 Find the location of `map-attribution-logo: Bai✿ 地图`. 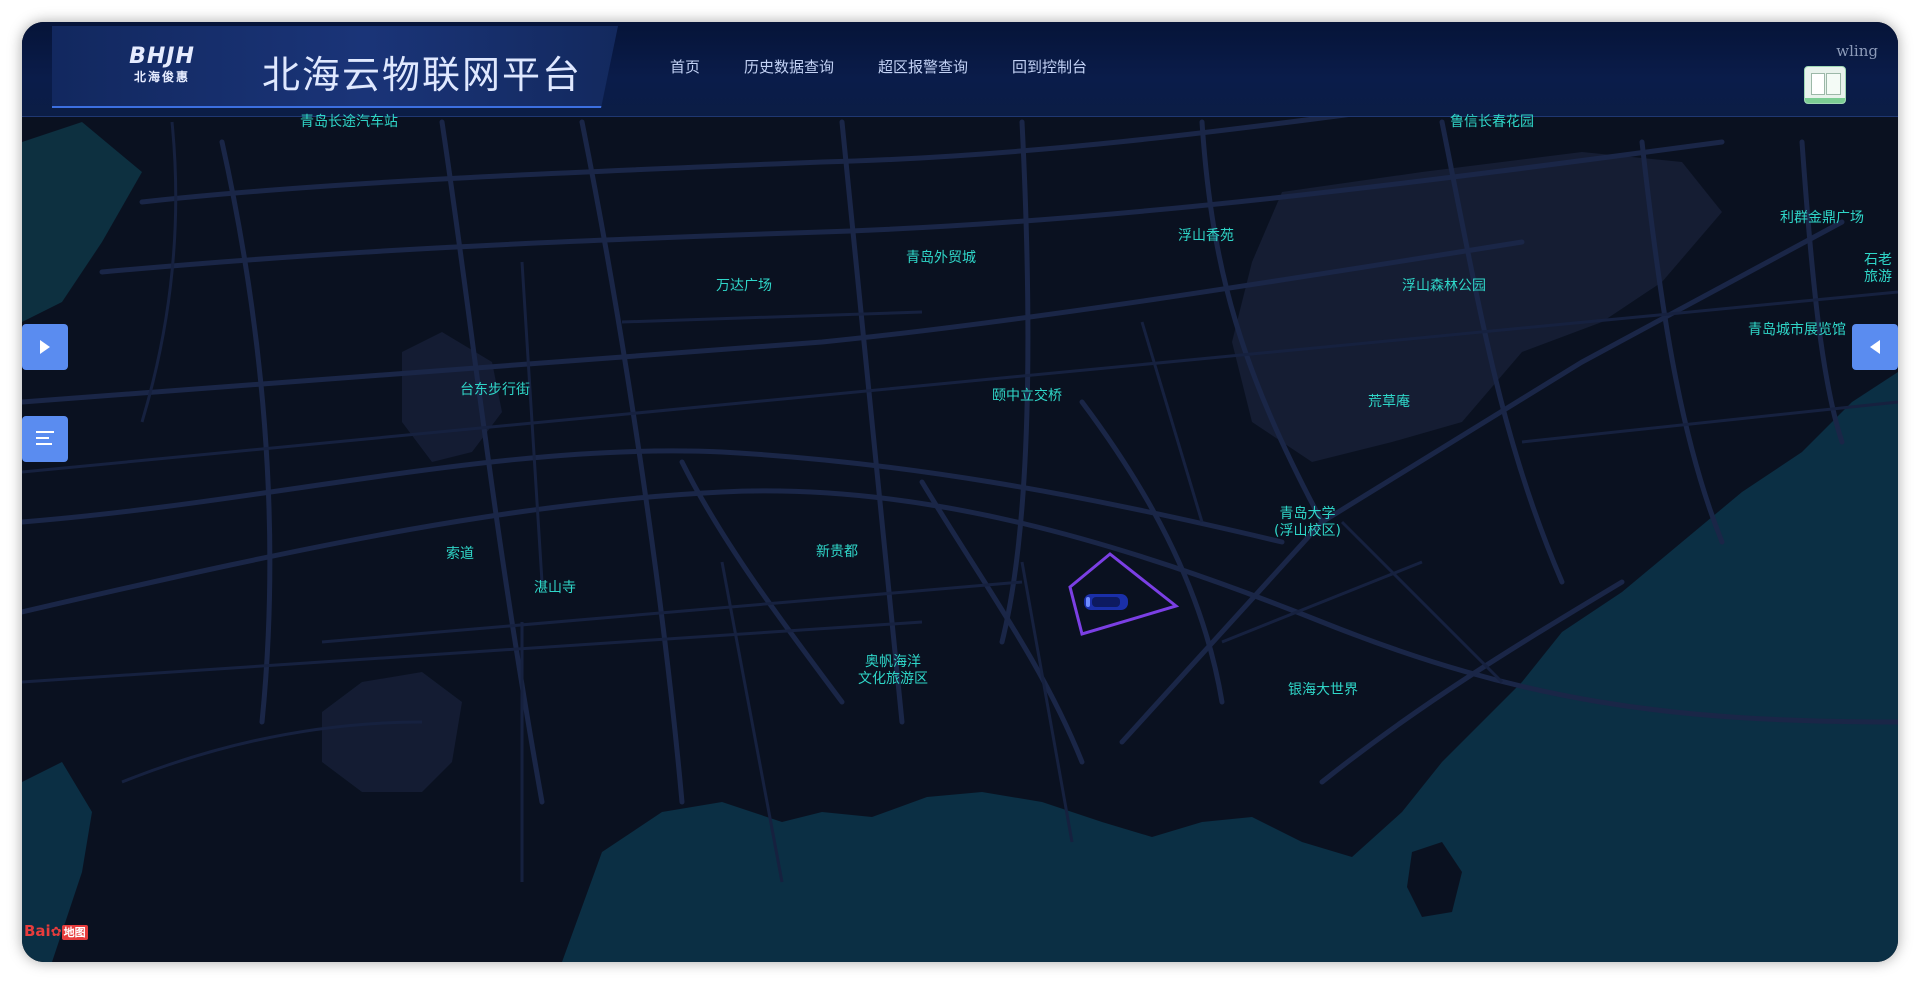

map-attribution-logo: Bai✿ 地图 is located at coordinates (56, 931).